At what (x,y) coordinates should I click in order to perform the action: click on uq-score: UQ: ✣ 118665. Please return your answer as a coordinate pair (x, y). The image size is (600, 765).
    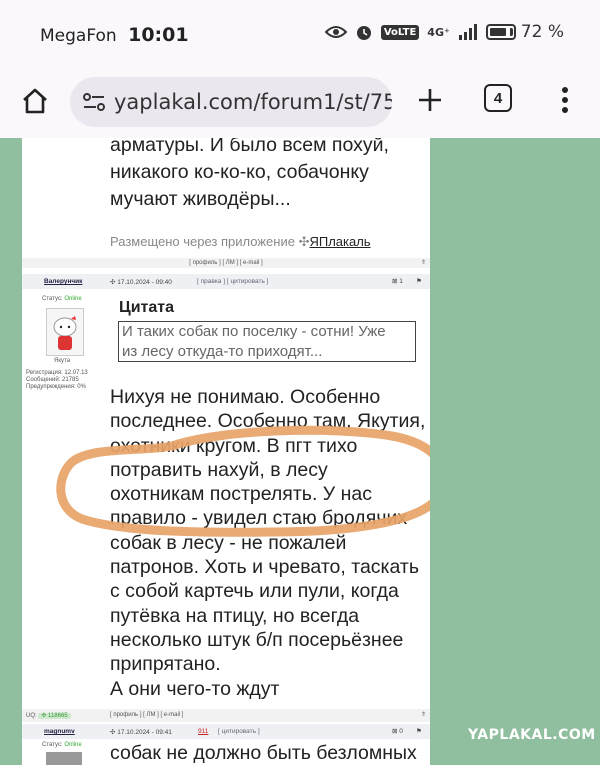
    Looking at the image, I should click on (48, 715).